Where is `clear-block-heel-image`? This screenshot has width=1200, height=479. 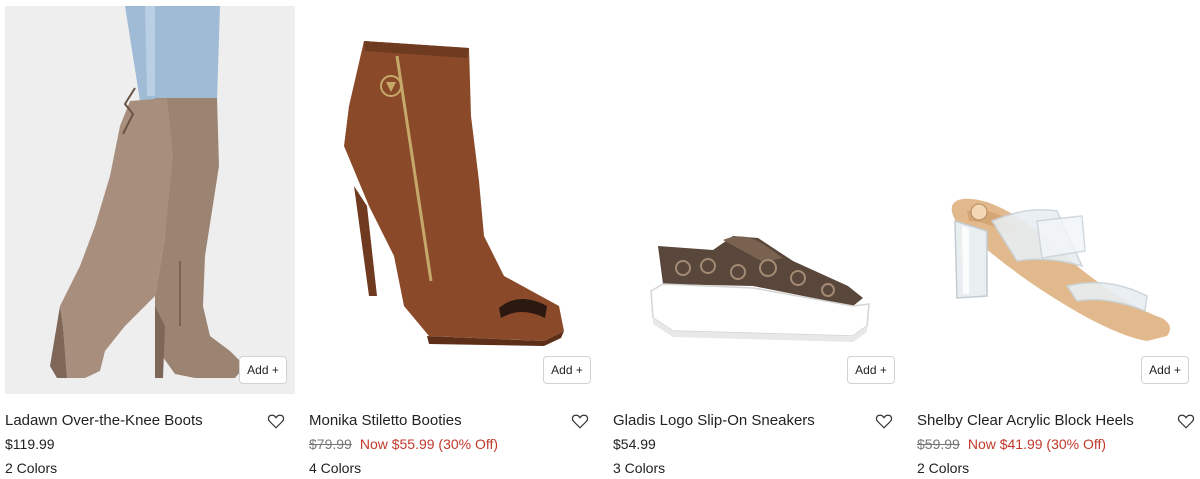
clear-block-heel-image is located at coordinates (1061, 269).